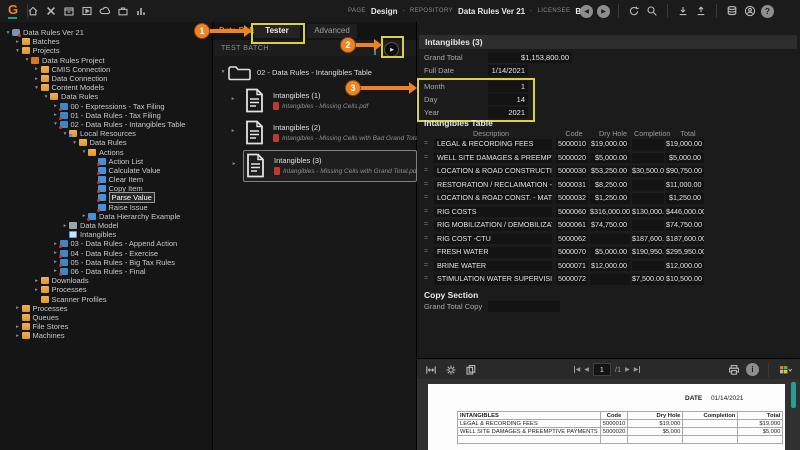  What do you see at coordinates (732, 11) in the screenshot?
I see `database-icon` at bounding box center [732, 11].